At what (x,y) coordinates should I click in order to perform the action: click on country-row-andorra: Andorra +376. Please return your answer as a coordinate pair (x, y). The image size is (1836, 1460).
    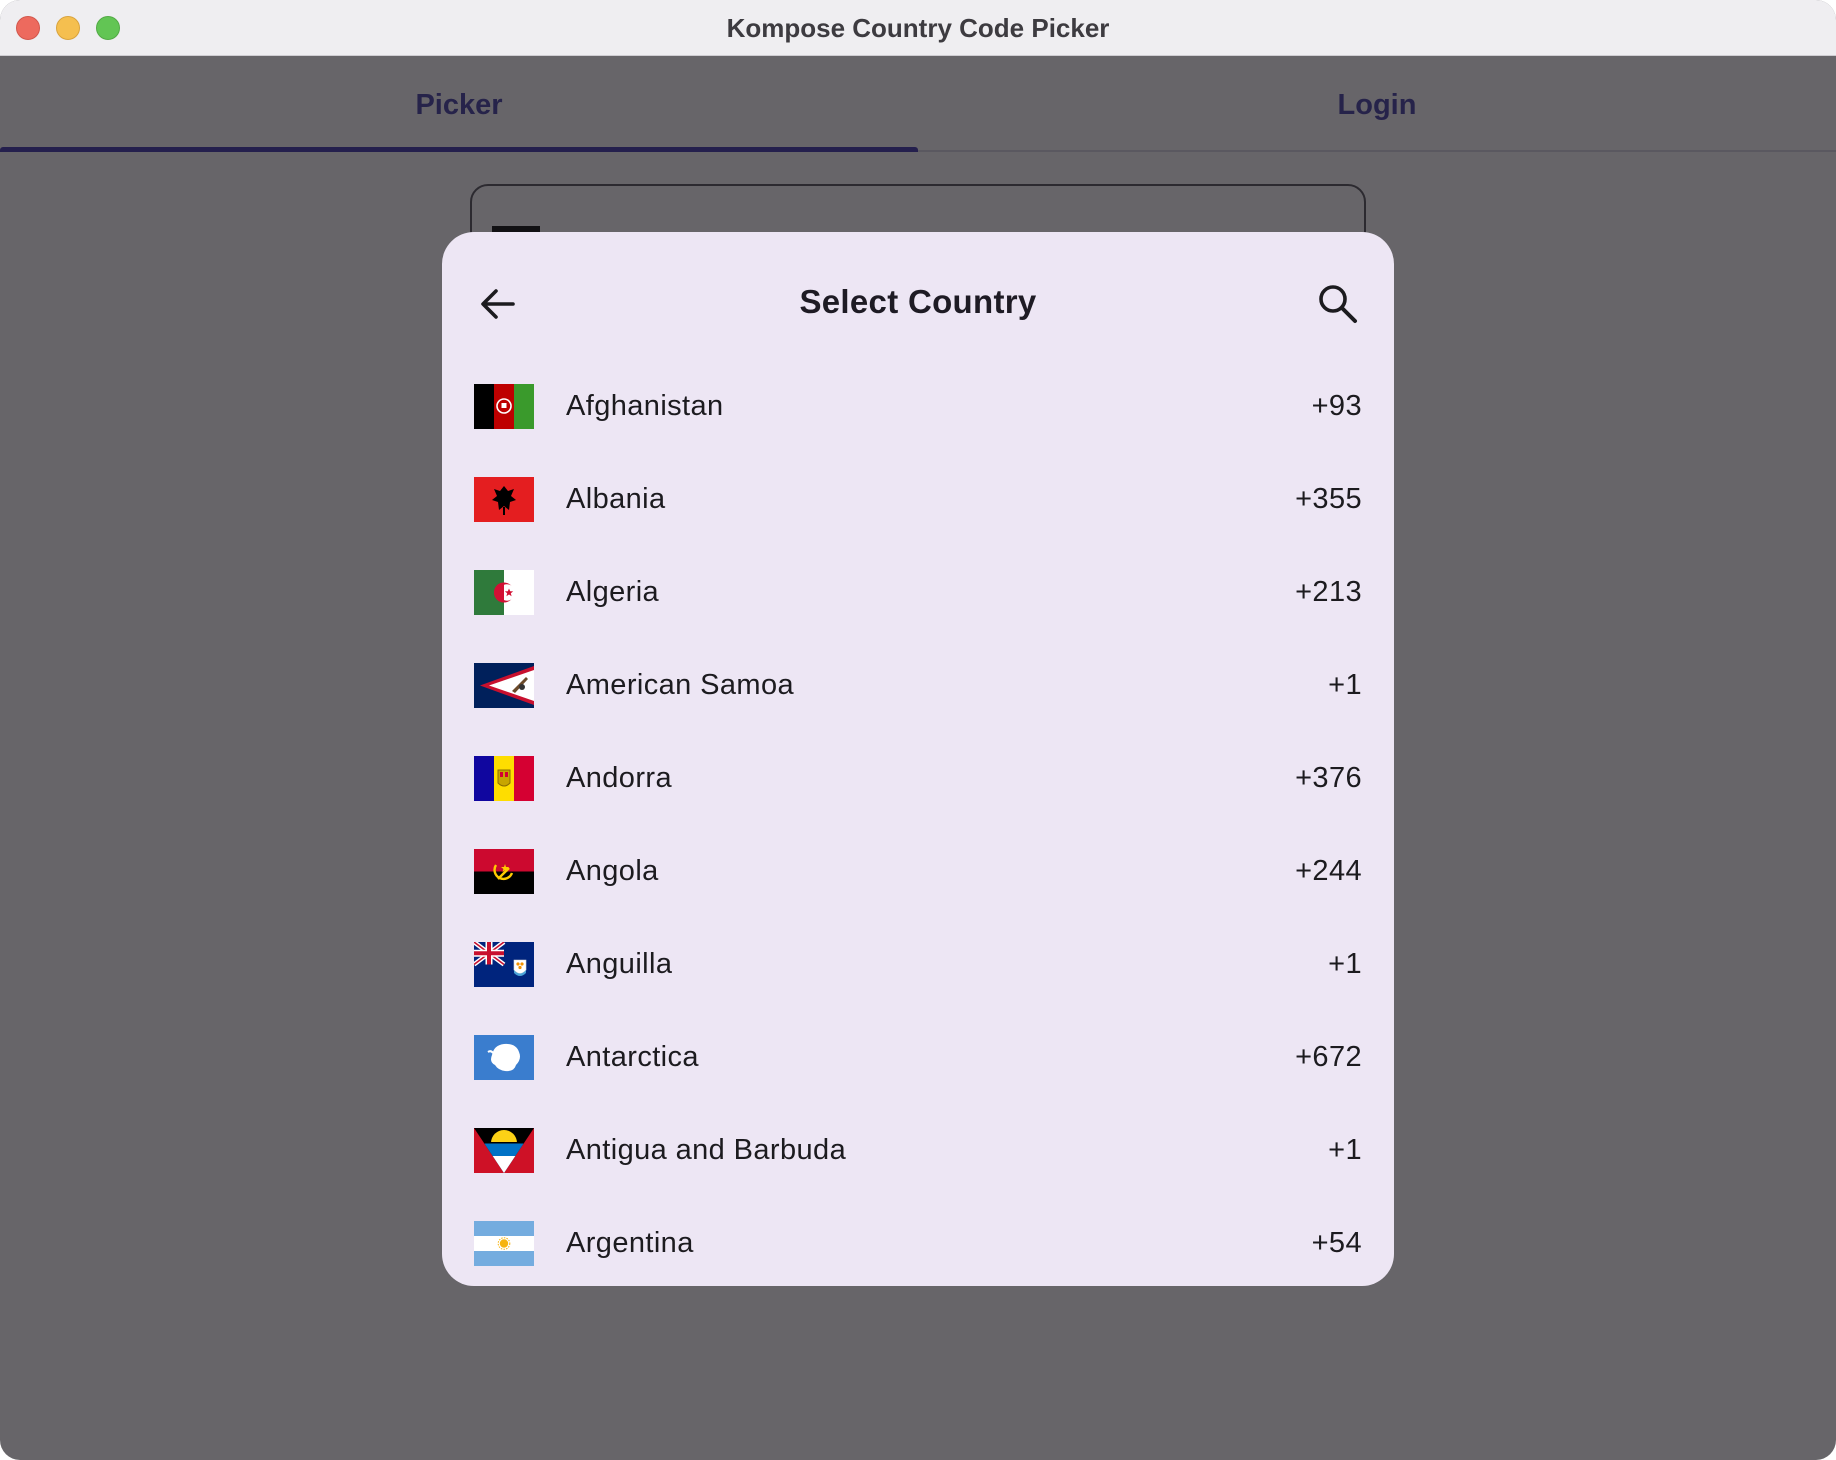
    Looking at the image, I should click on (918, 778).